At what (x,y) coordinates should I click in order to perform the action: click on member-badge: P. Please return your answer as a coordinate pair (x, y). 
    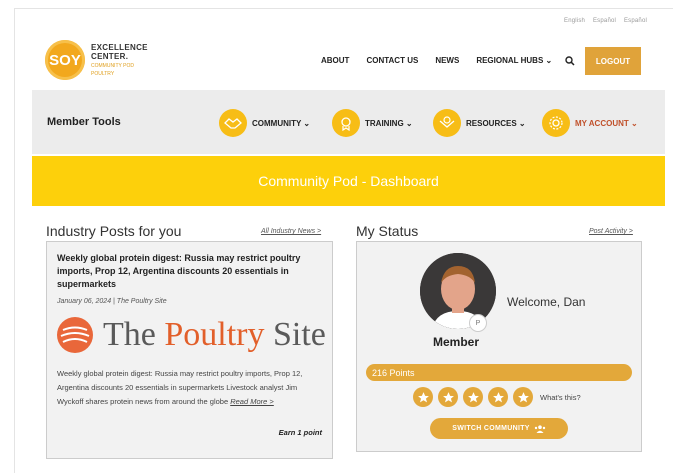
    Looking at the image, I should click on (478, 323).